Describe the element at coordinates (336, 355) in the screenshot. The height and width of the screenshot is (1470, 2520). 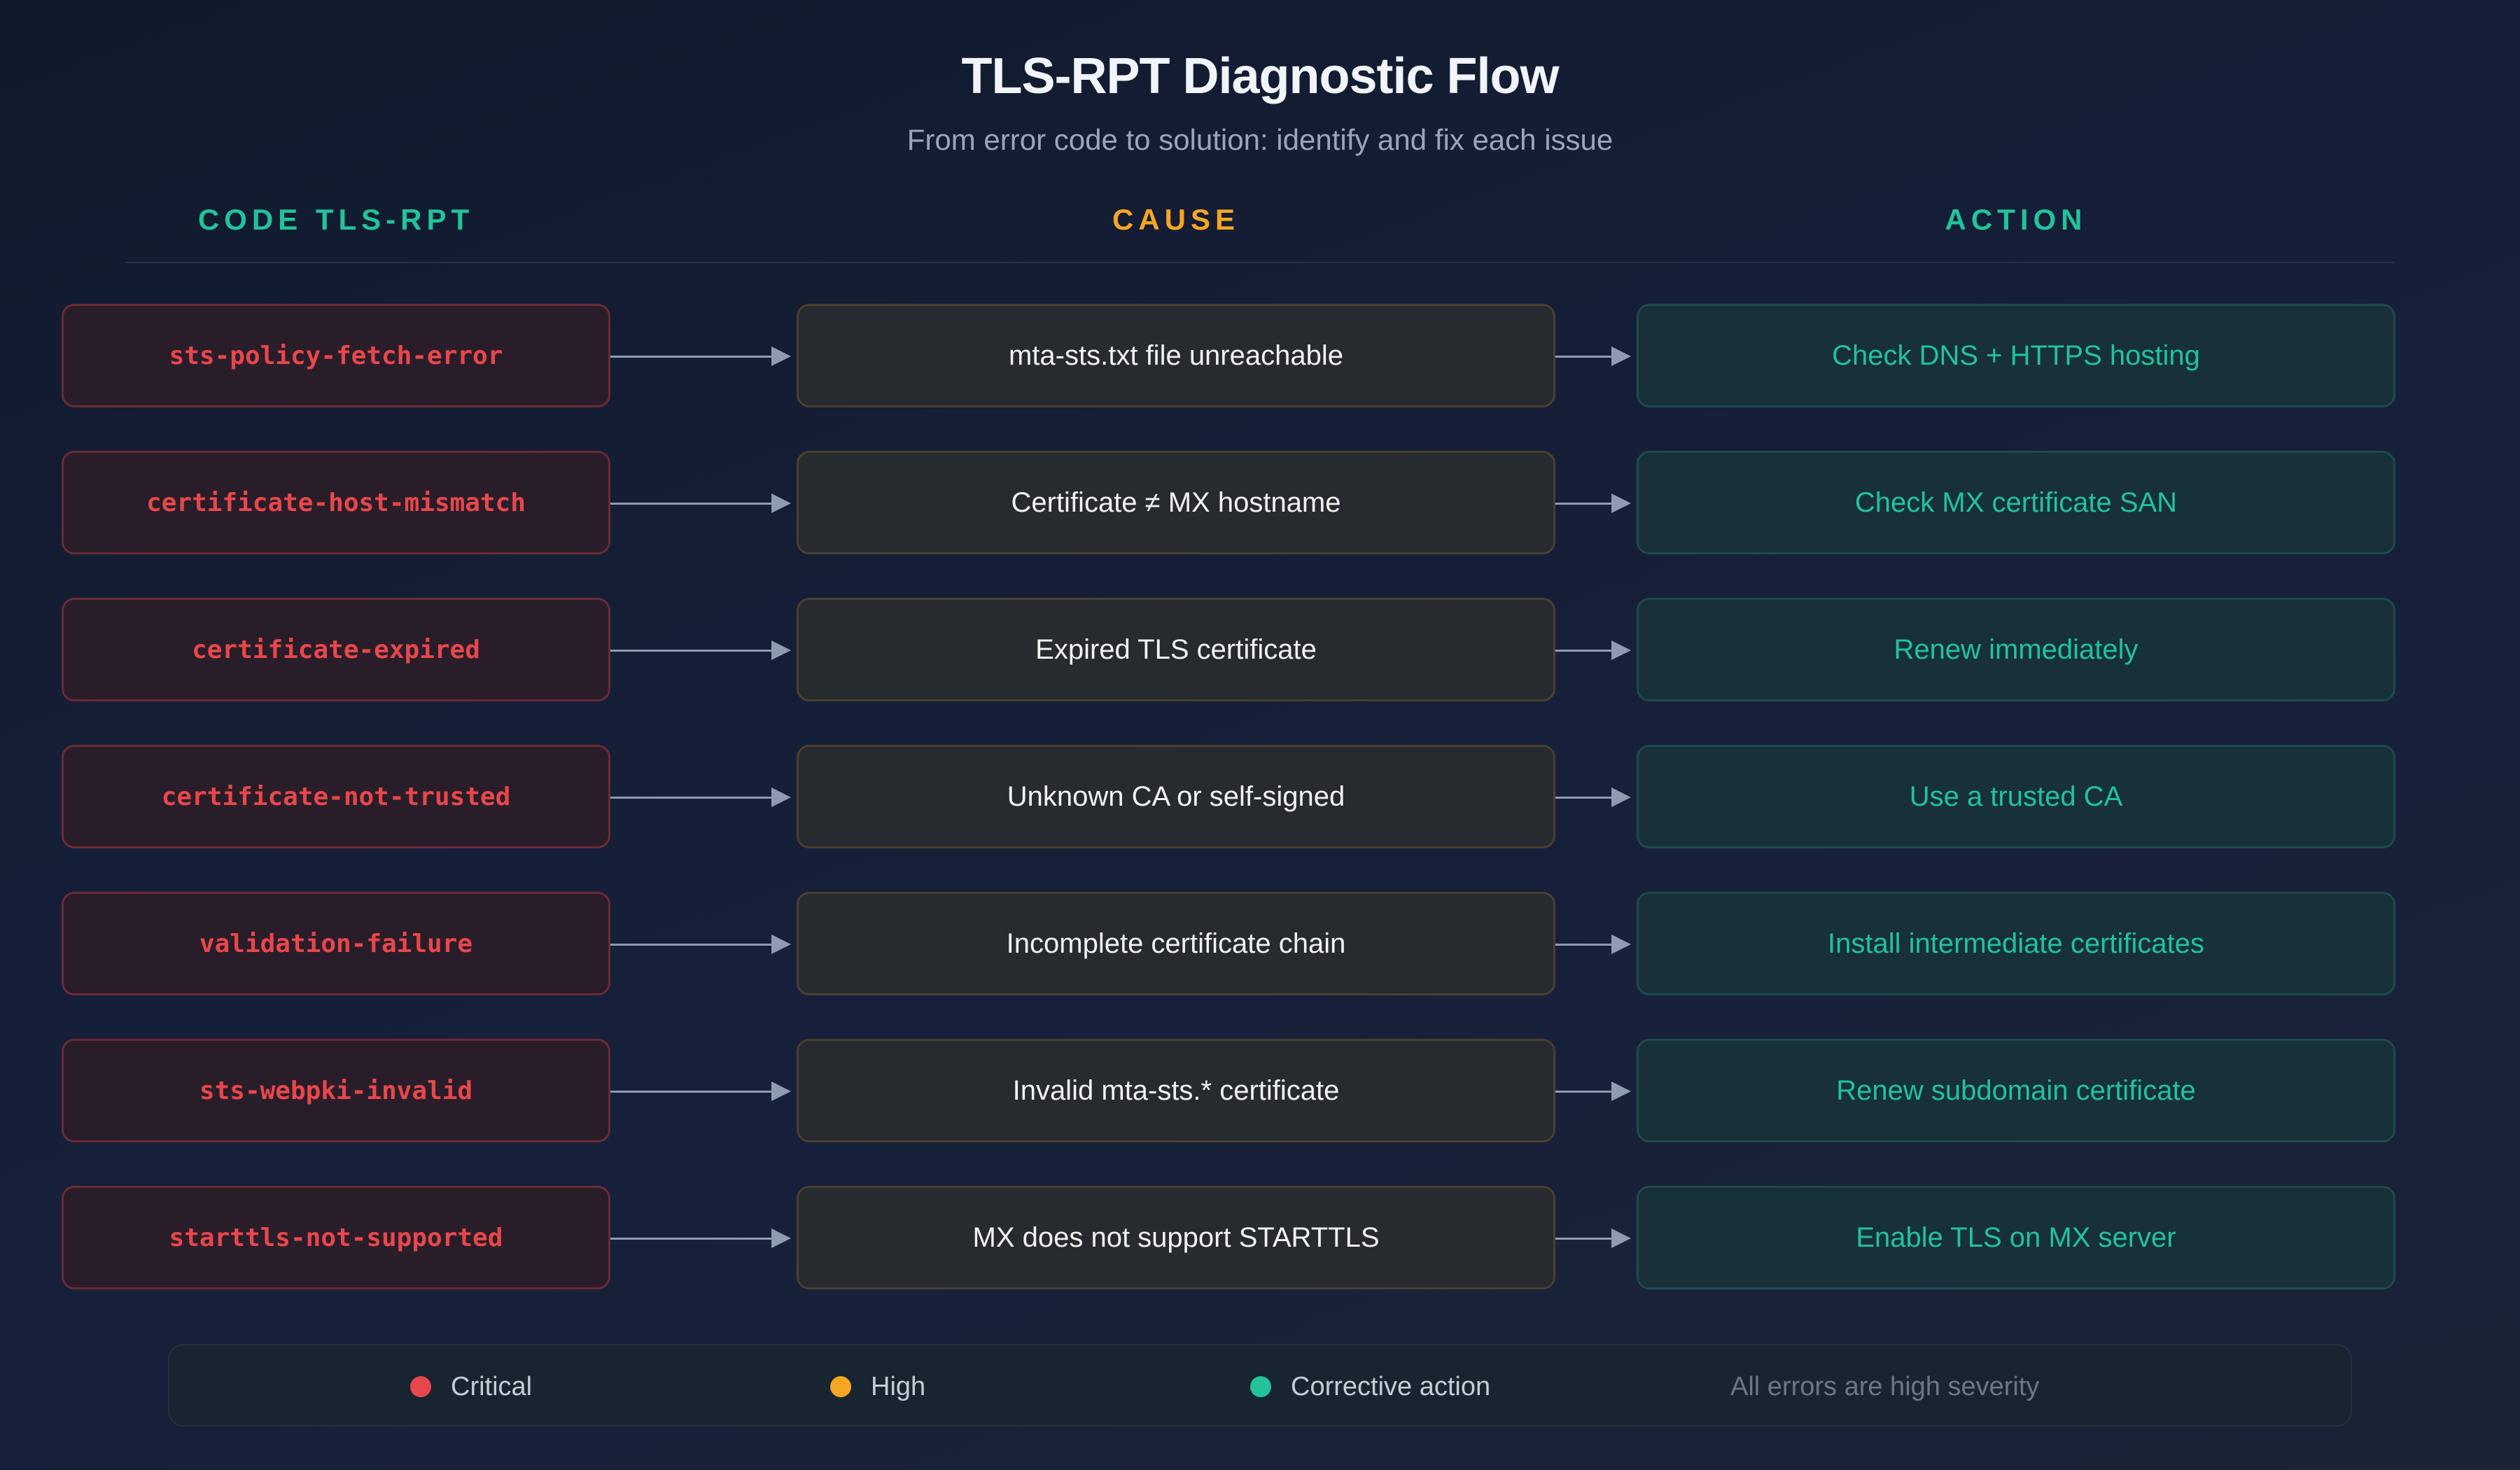
I see `error-code-box: sts-policy-fetch-error` at that location.